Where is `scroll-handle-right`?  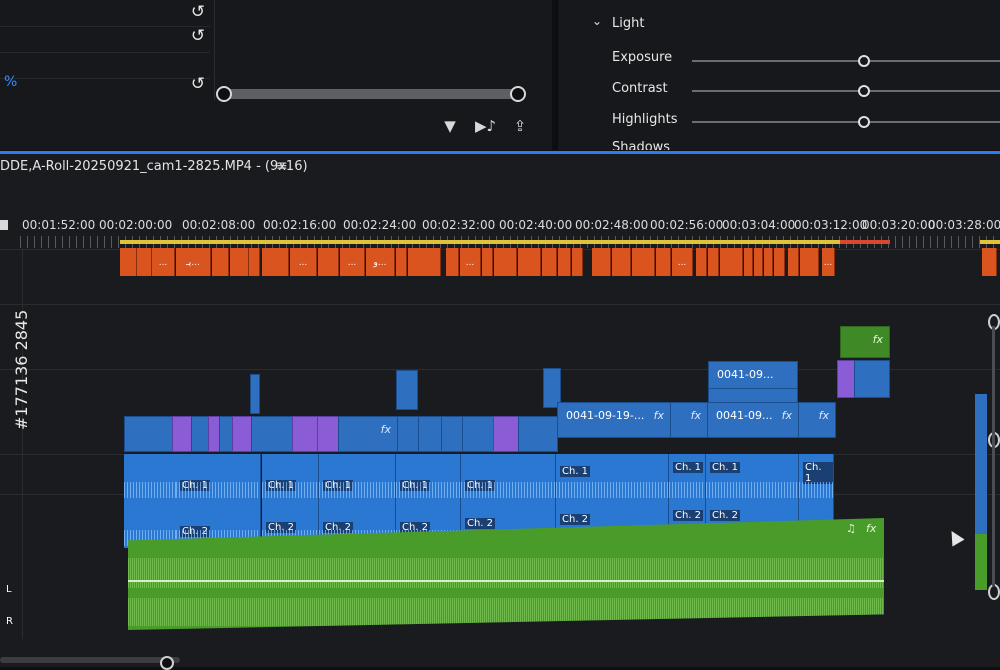 scroll-handle-right is located at coordinates (518, 94).